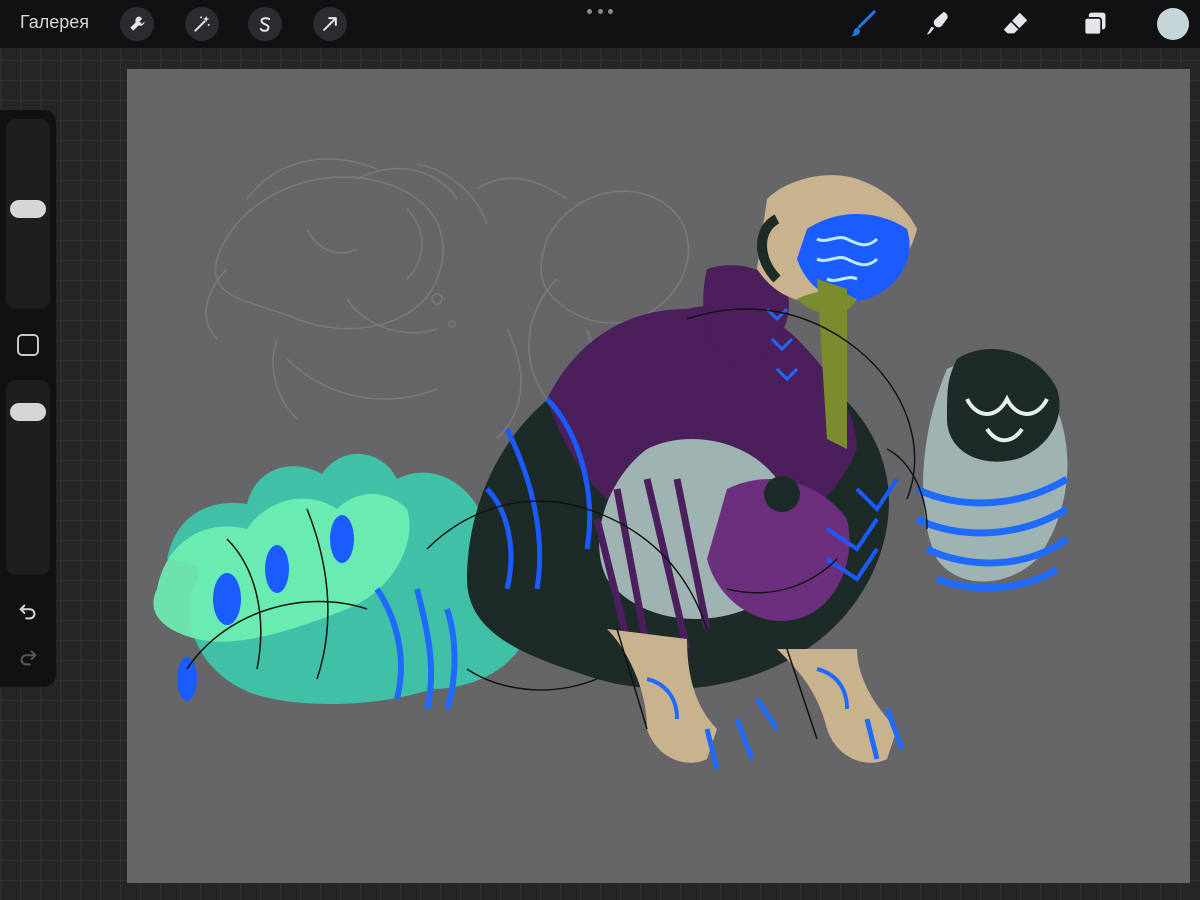 This screenshot has height=900, width=1200. What do you see at coordinates (28, 477) in the screenshot?
I see `opacity-slider` at bounding box center [28, 477].